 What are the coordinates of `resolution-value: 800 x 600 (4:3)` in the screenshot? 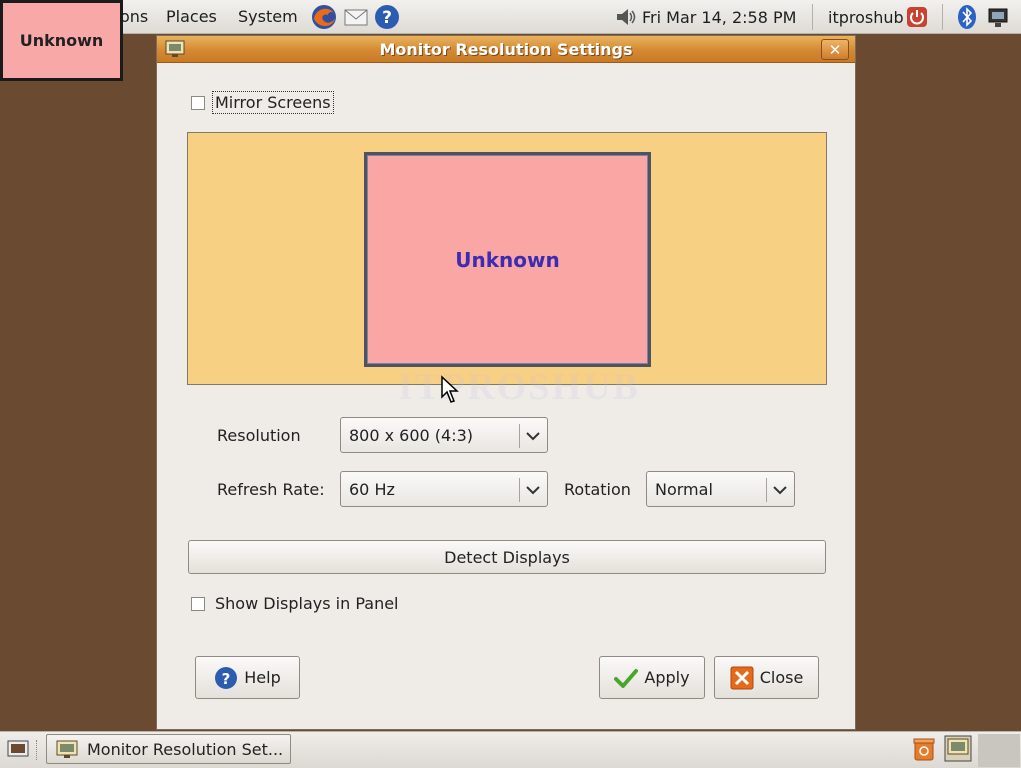 It's located at (411, 435).